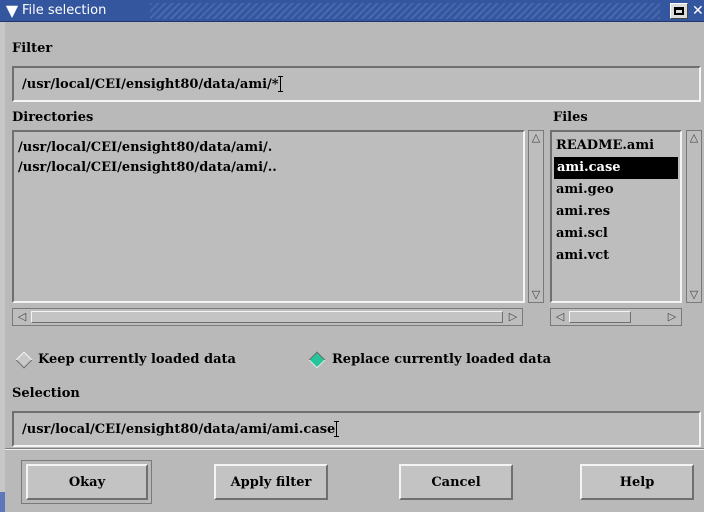 Image resolution: width=704 pixels, height=512 pixels. Describe the element at coordinates (570, 117) in the screenshot. I see `files-label: Files` at that location.